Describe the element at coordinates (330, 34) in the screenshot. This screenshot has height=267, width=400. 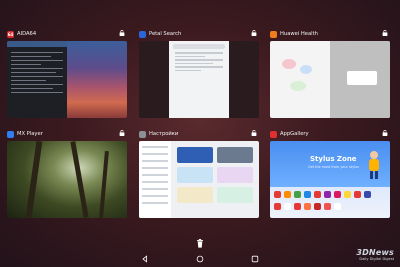
I see `card-header: Huawei Health` at that location.